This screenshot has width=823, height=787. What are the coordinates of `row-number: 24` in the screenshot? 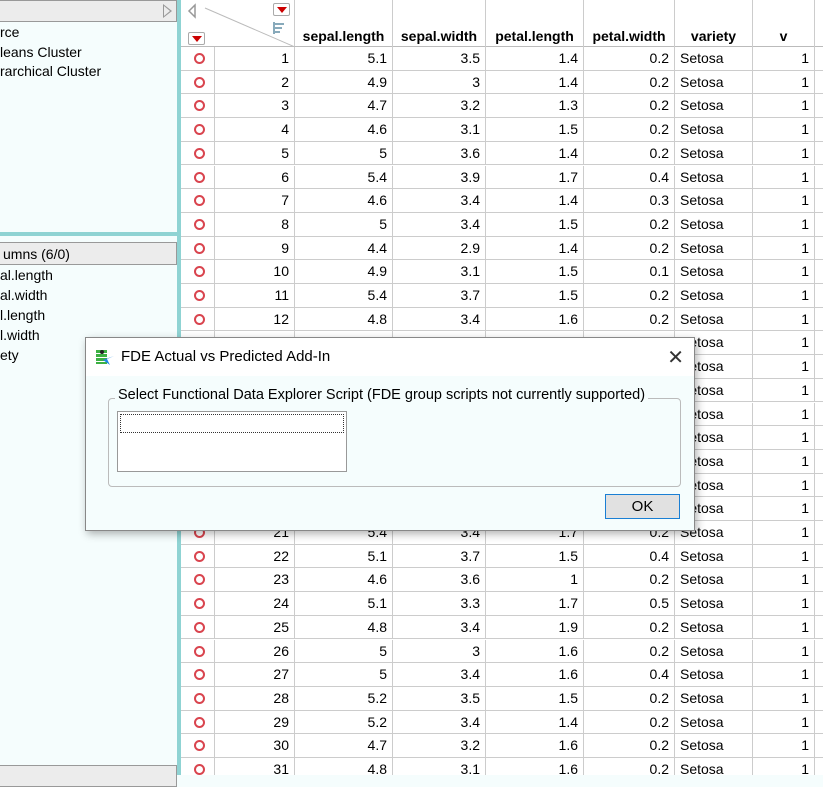 It's located at (255, 603).